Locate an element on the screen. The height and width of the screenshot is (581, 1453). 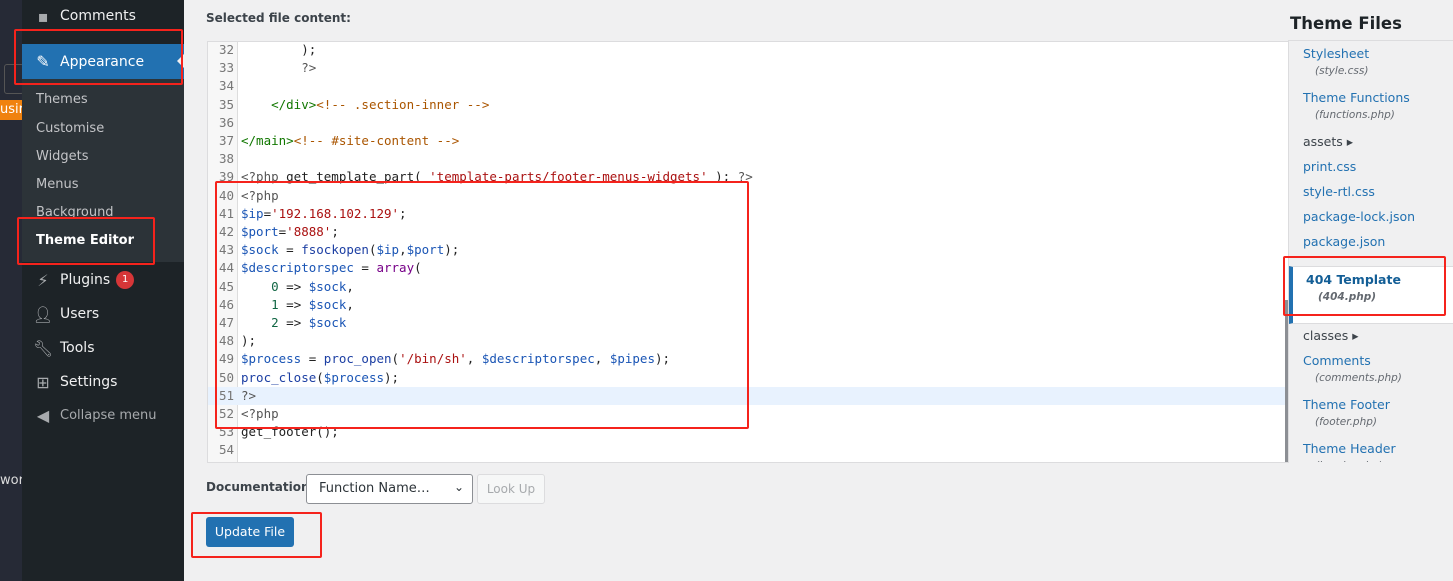
user-icon: 👤︎ is located at coordinates (43, 314).